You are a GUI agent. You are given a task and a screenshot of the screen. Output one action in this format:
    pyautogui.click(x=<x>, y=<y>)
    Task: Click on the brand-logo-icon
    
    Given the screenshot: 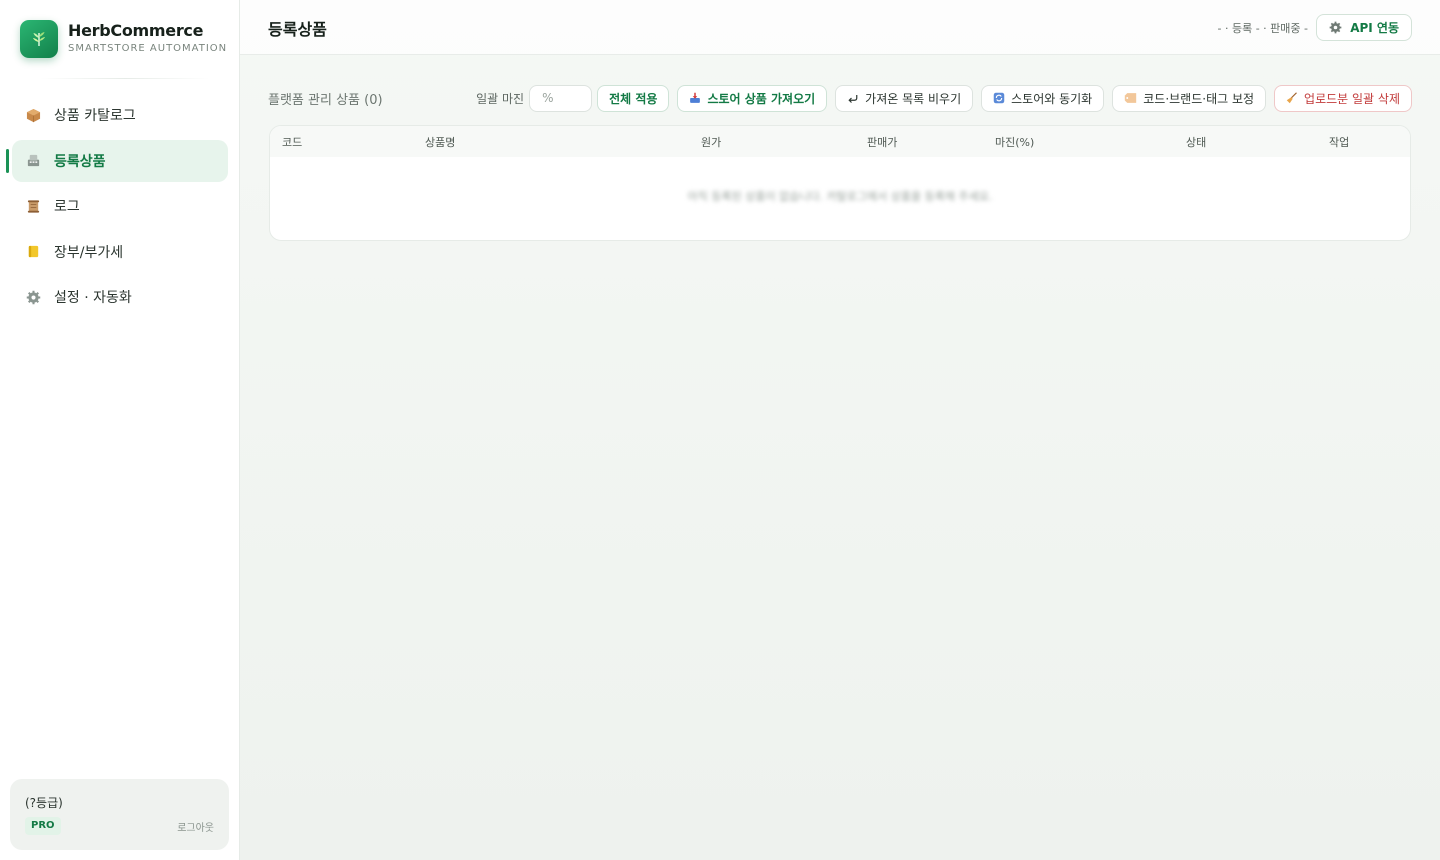 What is the action you would take?
    pyautogui.click(x=39, y=39)
    